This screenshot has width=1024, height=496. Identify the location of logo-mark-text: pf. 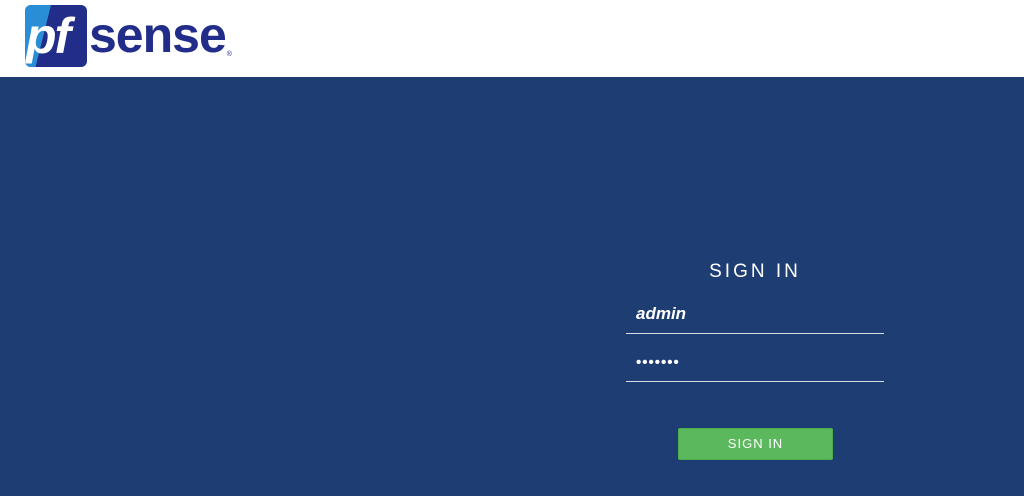
(48, 36).